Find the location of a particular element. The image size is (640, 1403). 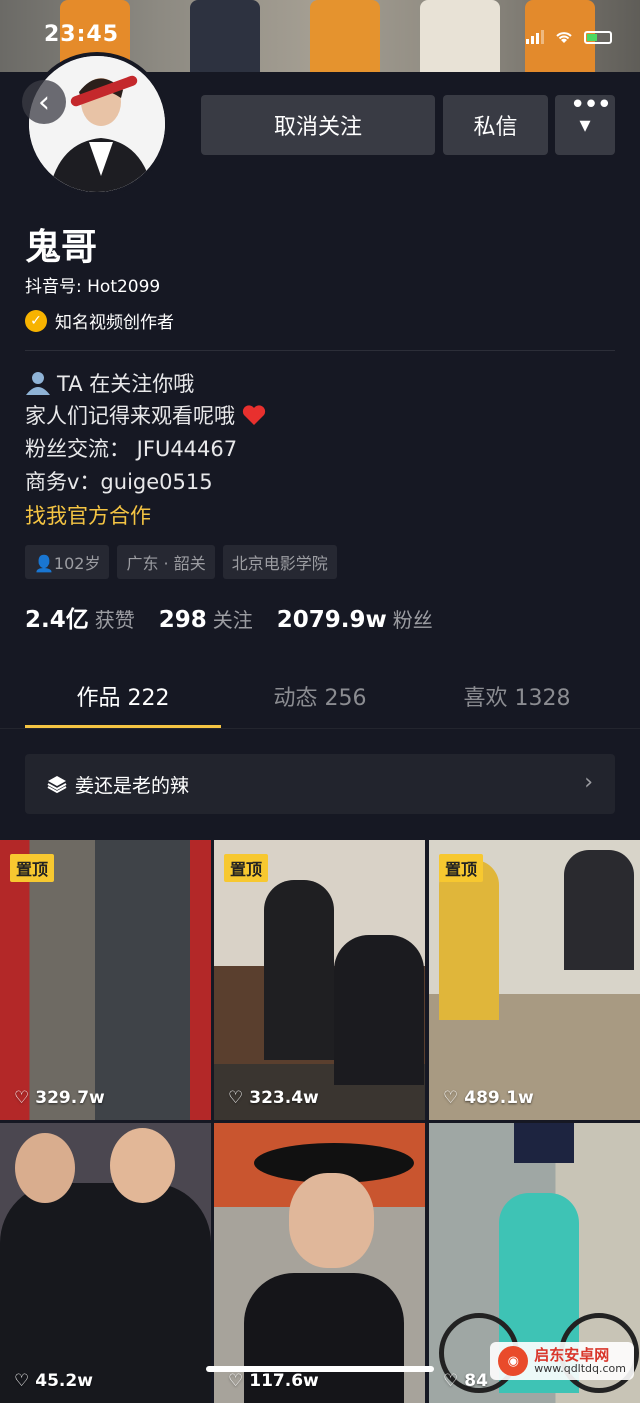

back-button: ‹ is located at coordinates (44, 102).